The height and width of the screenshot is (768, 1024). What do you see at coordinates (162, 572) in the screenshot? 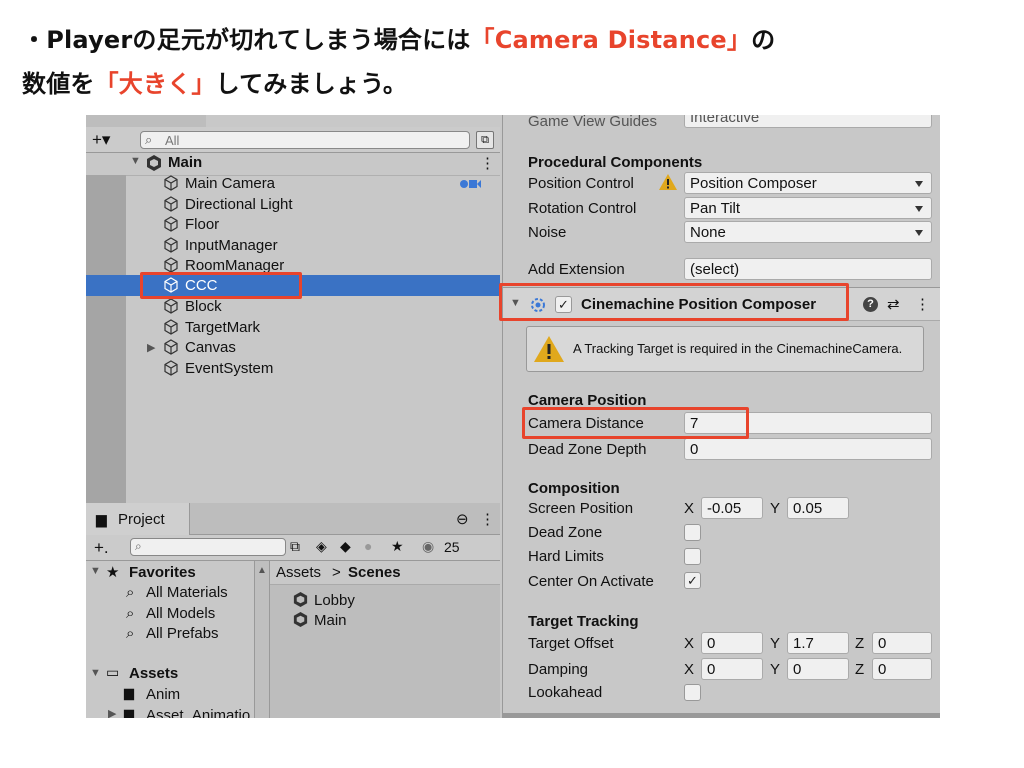
I see `favorites-label: Favorites` at bounding box center [162, 572].